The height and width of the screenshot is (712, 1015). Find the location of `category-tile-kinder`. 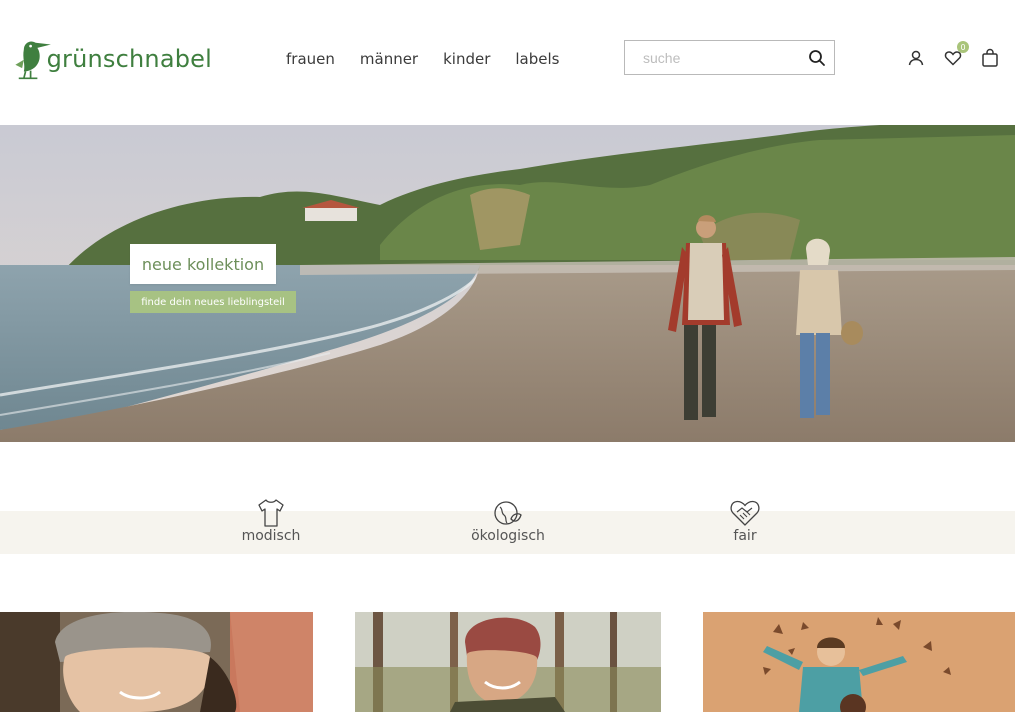

category-tile-kinder is located at coordinates (859, 662).